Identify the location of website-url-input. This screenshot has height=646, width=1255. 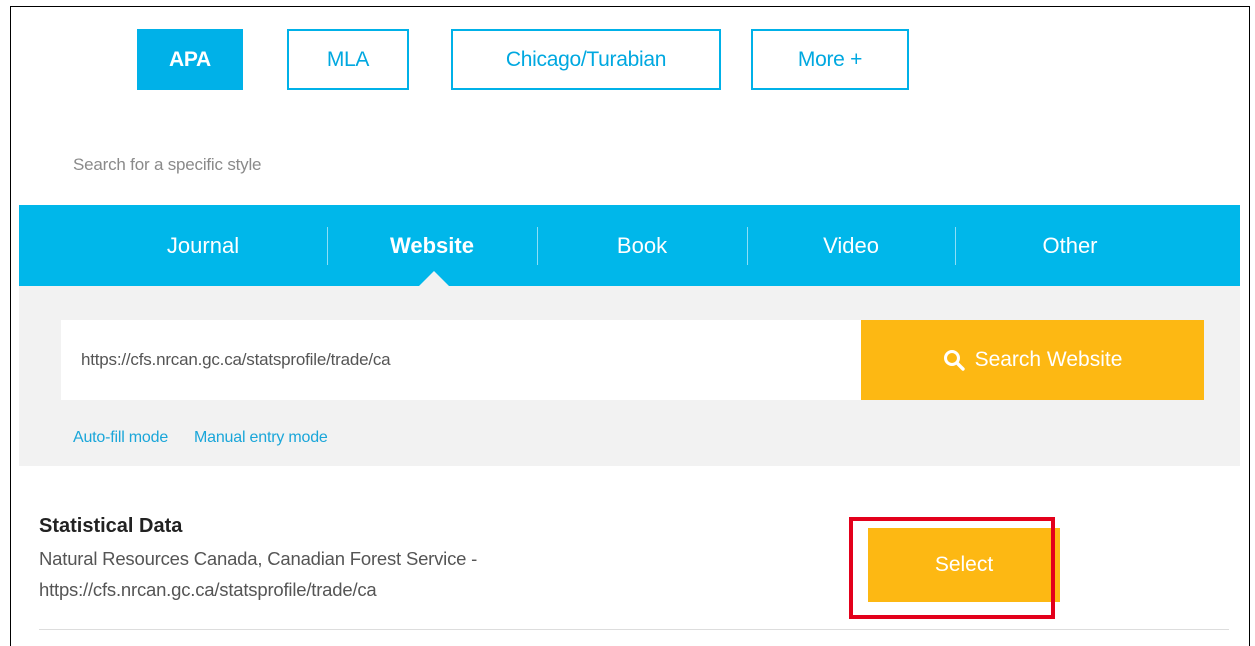
(461, 360).